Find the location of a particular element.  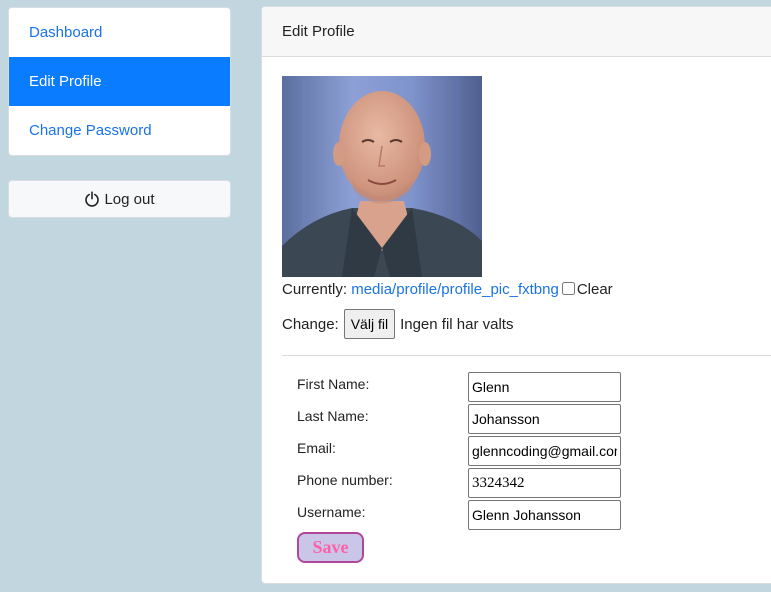

currently-label: Currently: is located at coordinates (315, 289).